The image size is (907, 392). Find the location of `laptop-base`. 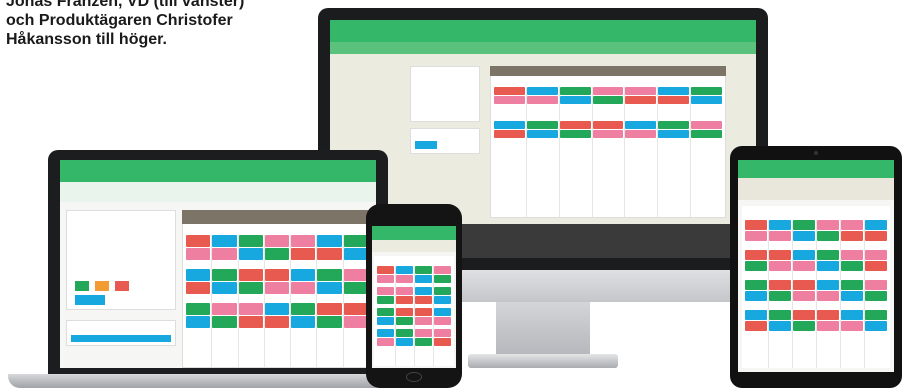

laptop-base is located at coordinates (218, 381).